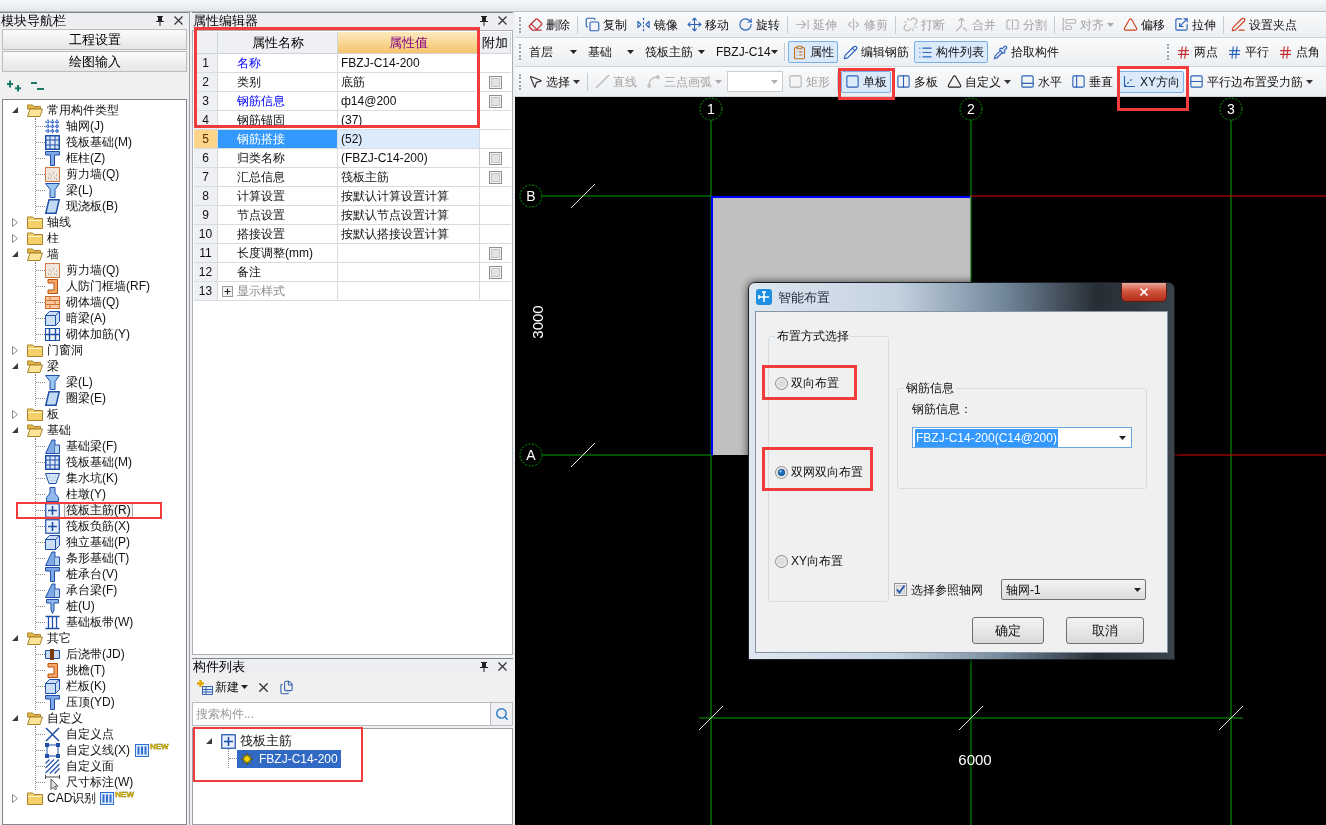 The width and height of the screenshot is (1326, 825). I want to click on tree-item: FBZJ-C14-200, so click(289, 758).